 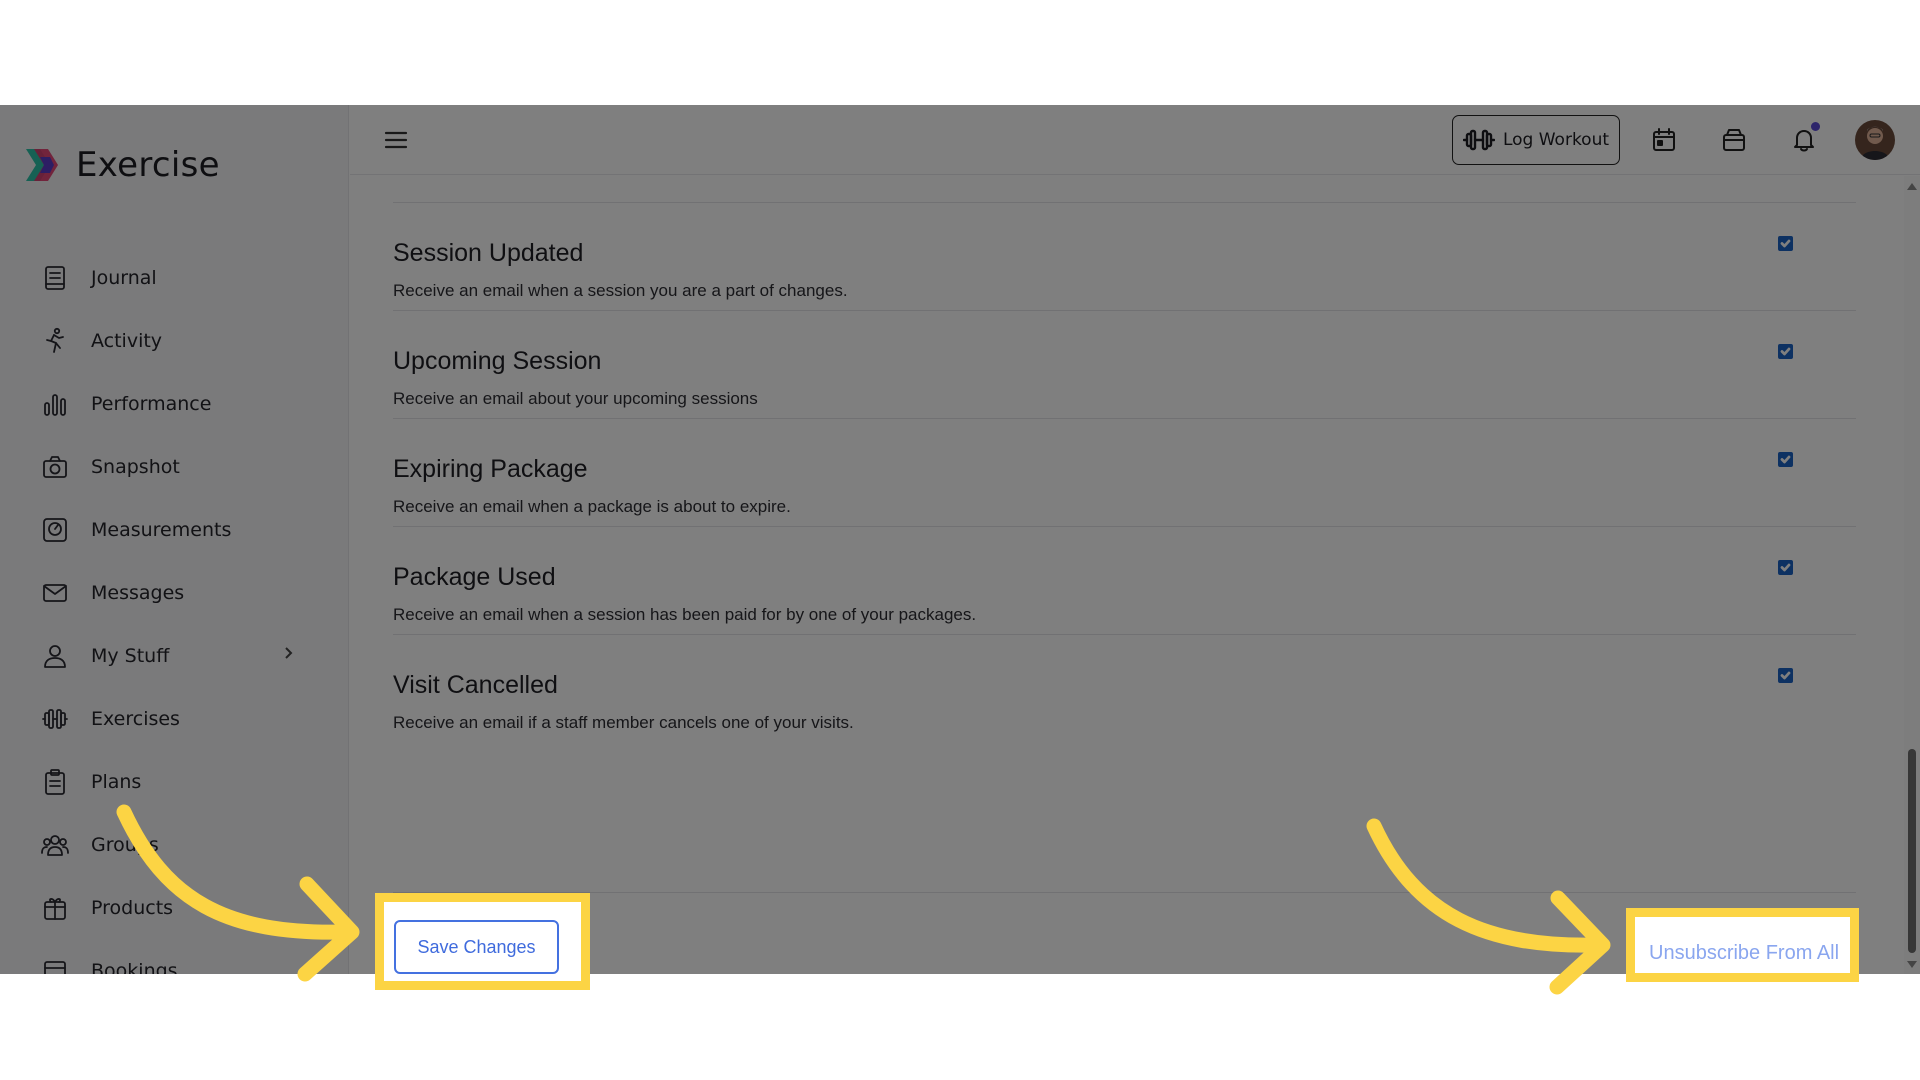 I want to click on sidebar-item-label: Bookings, so click(x=134, y=967).